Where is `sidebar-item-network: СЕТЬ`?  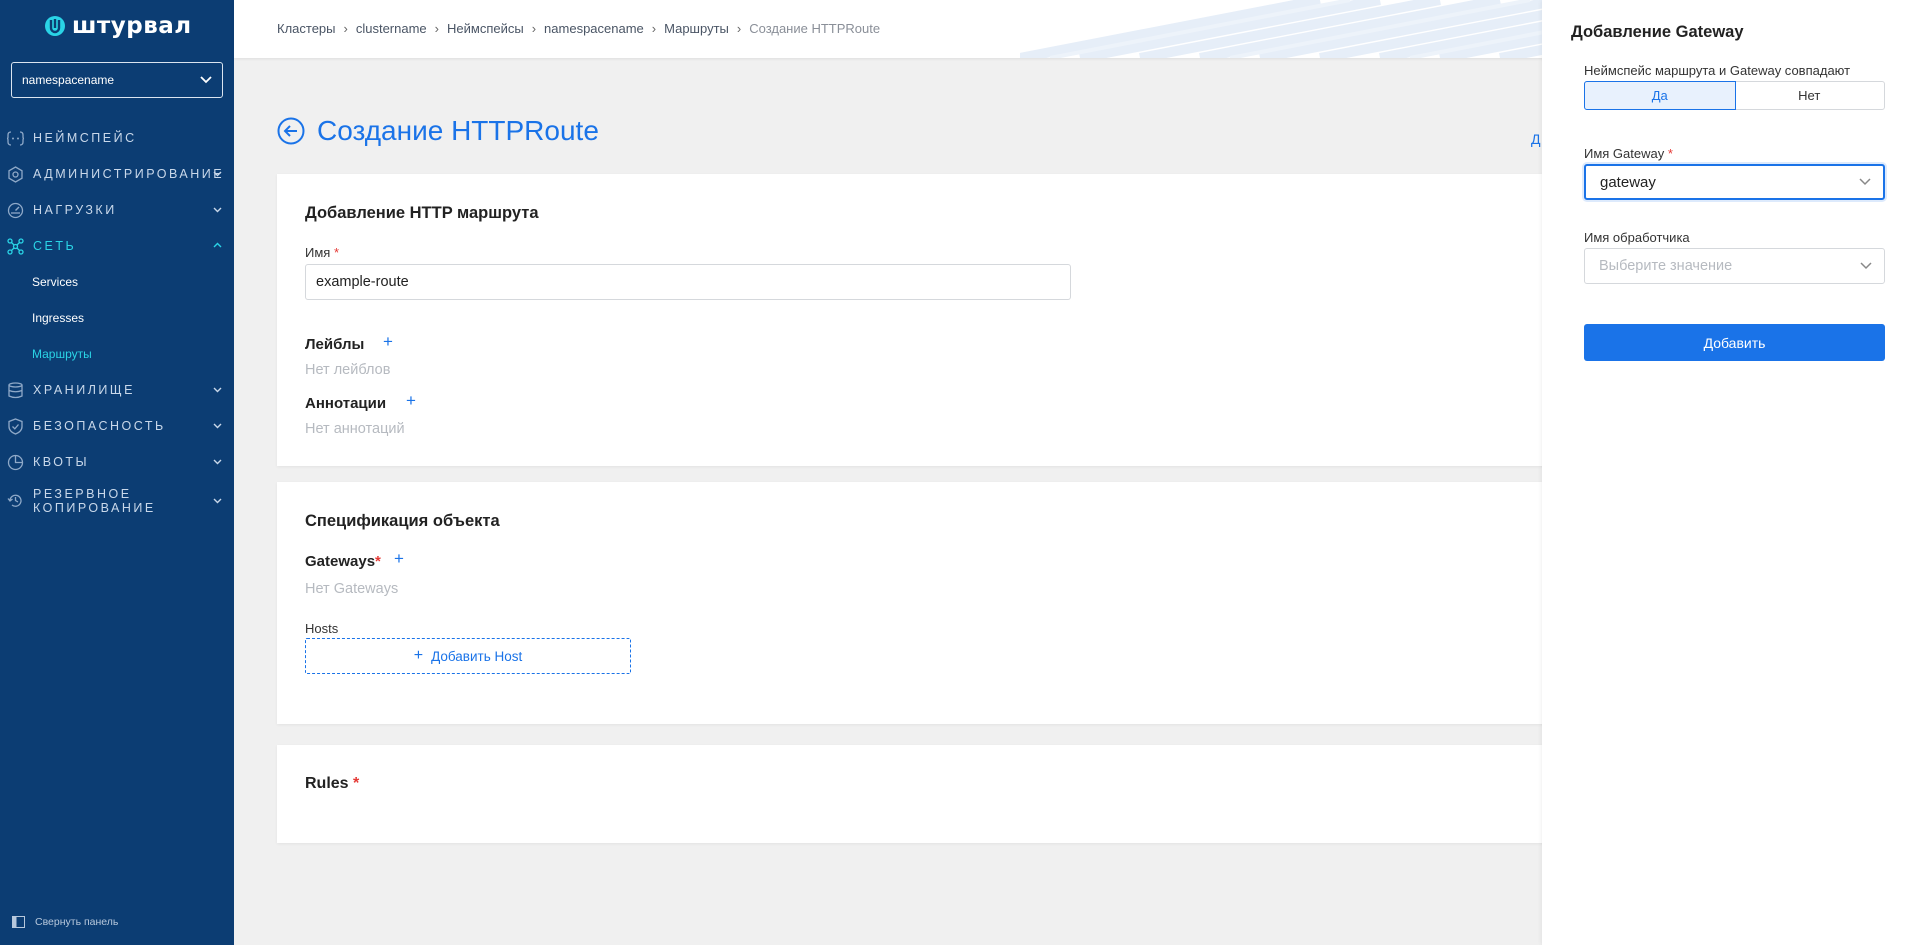
sidebar-item-network: СЕТЬ is located at coordinates (117, 246).